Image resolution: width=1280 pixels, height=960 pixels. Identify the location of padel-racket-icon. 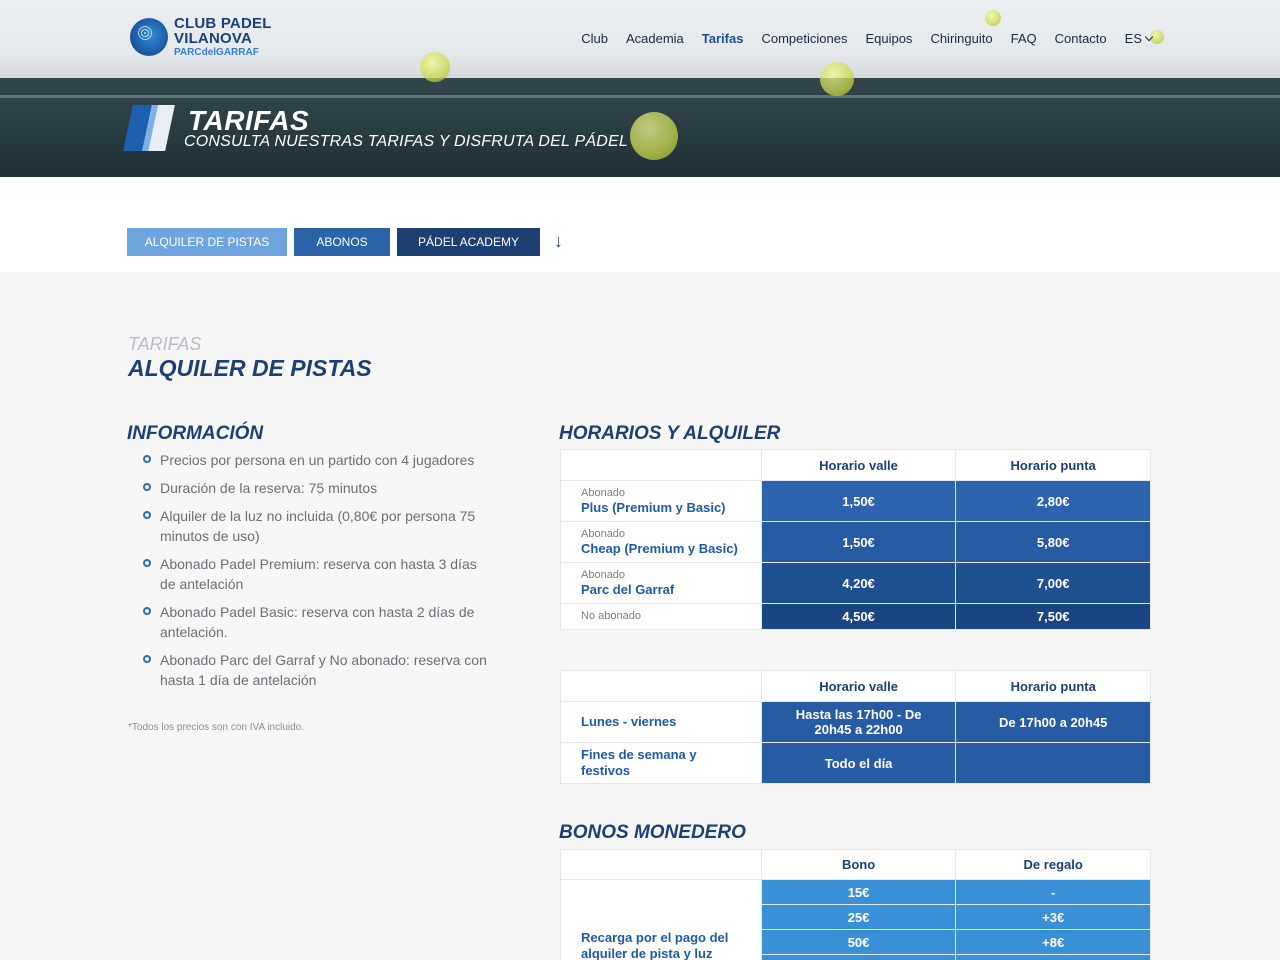
(149, 37).